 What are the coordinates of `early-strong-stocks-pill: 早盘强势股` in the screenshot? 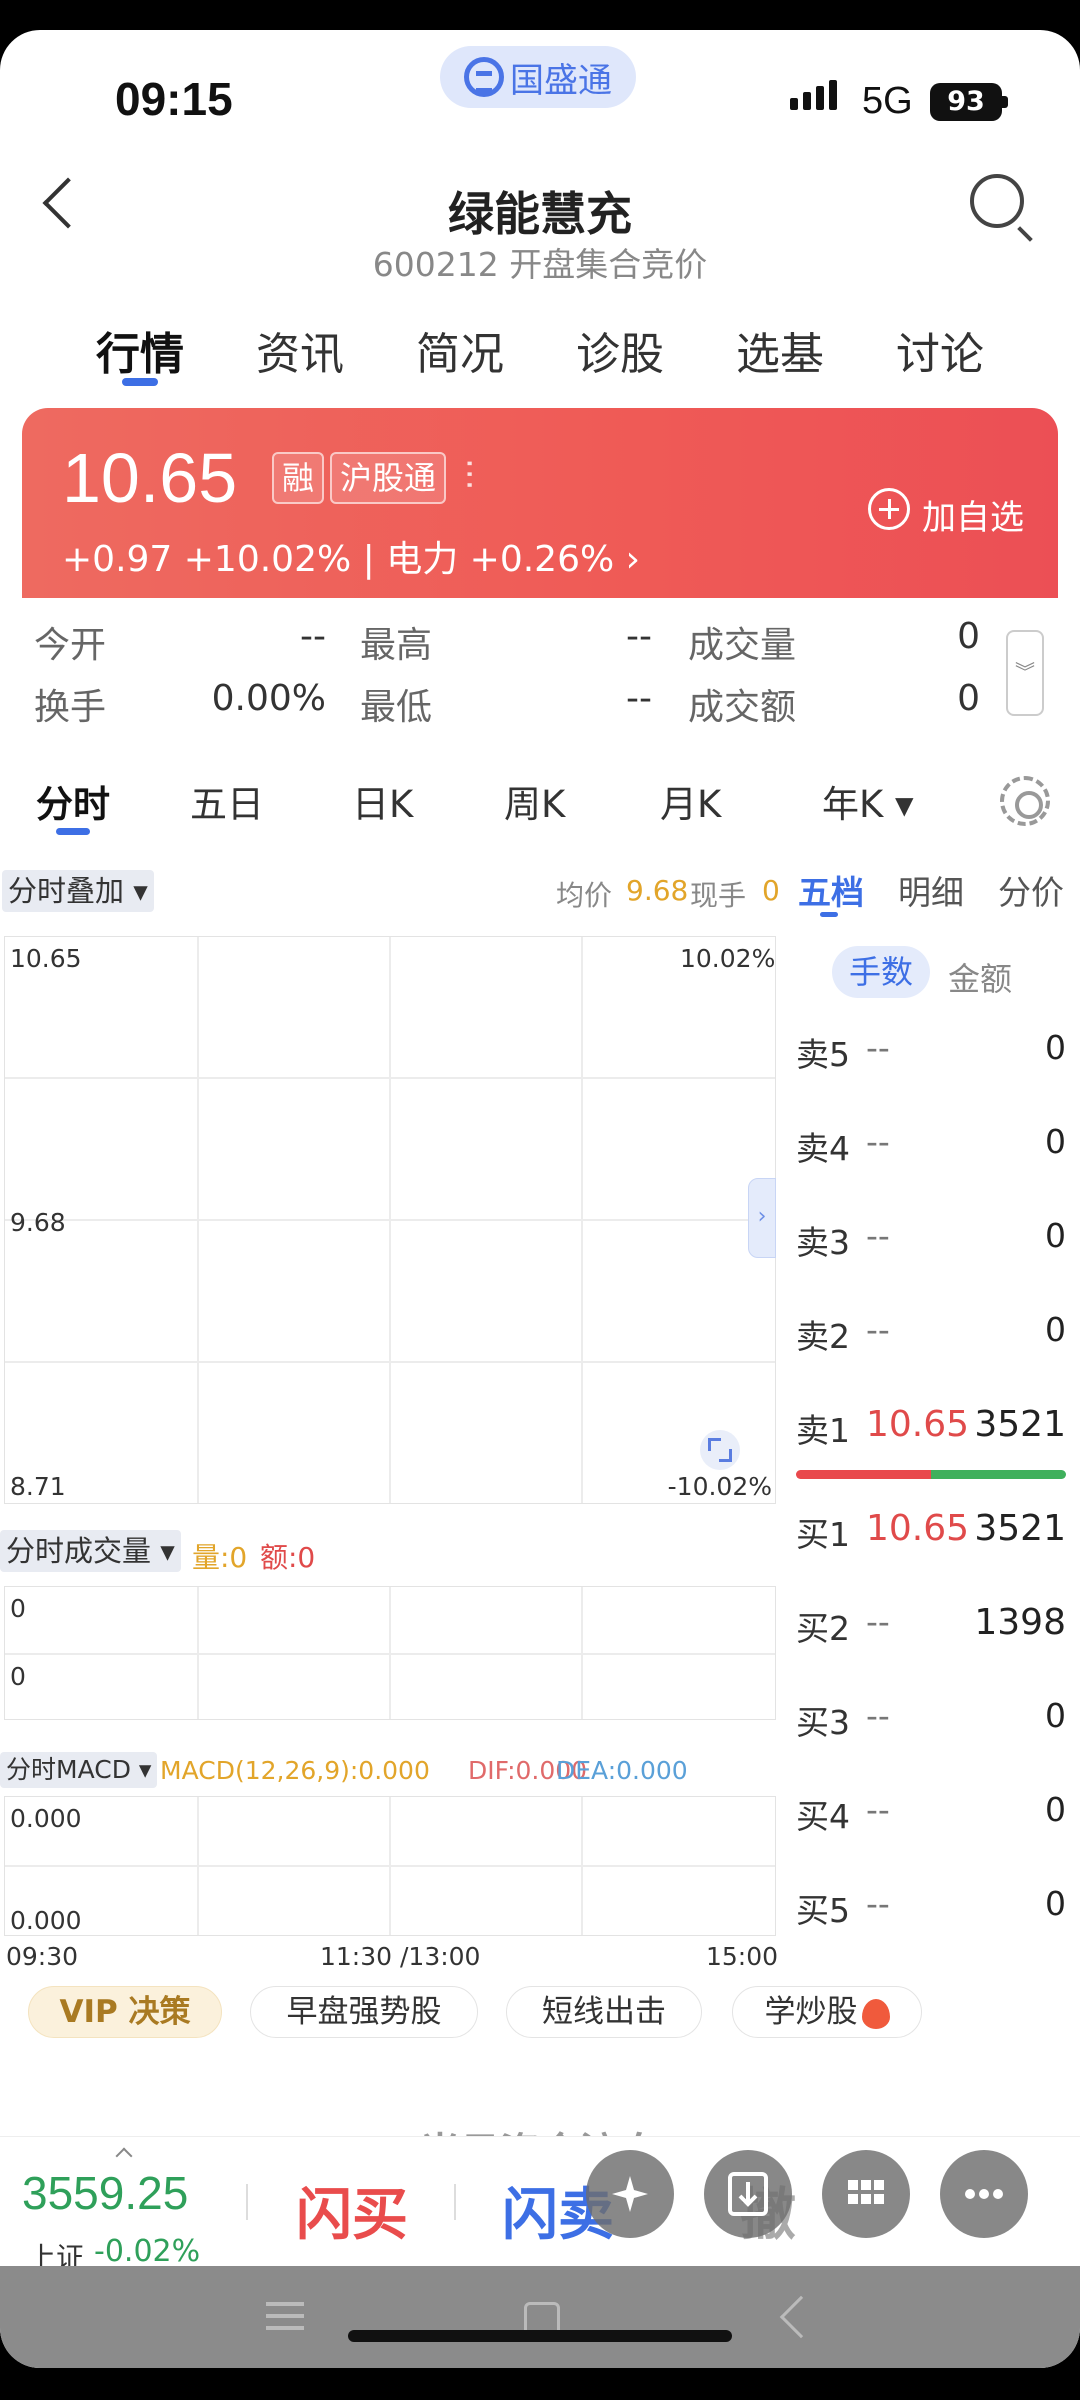 It's located at (364, 2012).